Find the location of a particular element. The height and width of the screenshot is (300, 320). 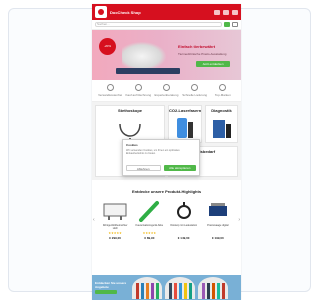

scale-icon is located at coordinates (217, 209).